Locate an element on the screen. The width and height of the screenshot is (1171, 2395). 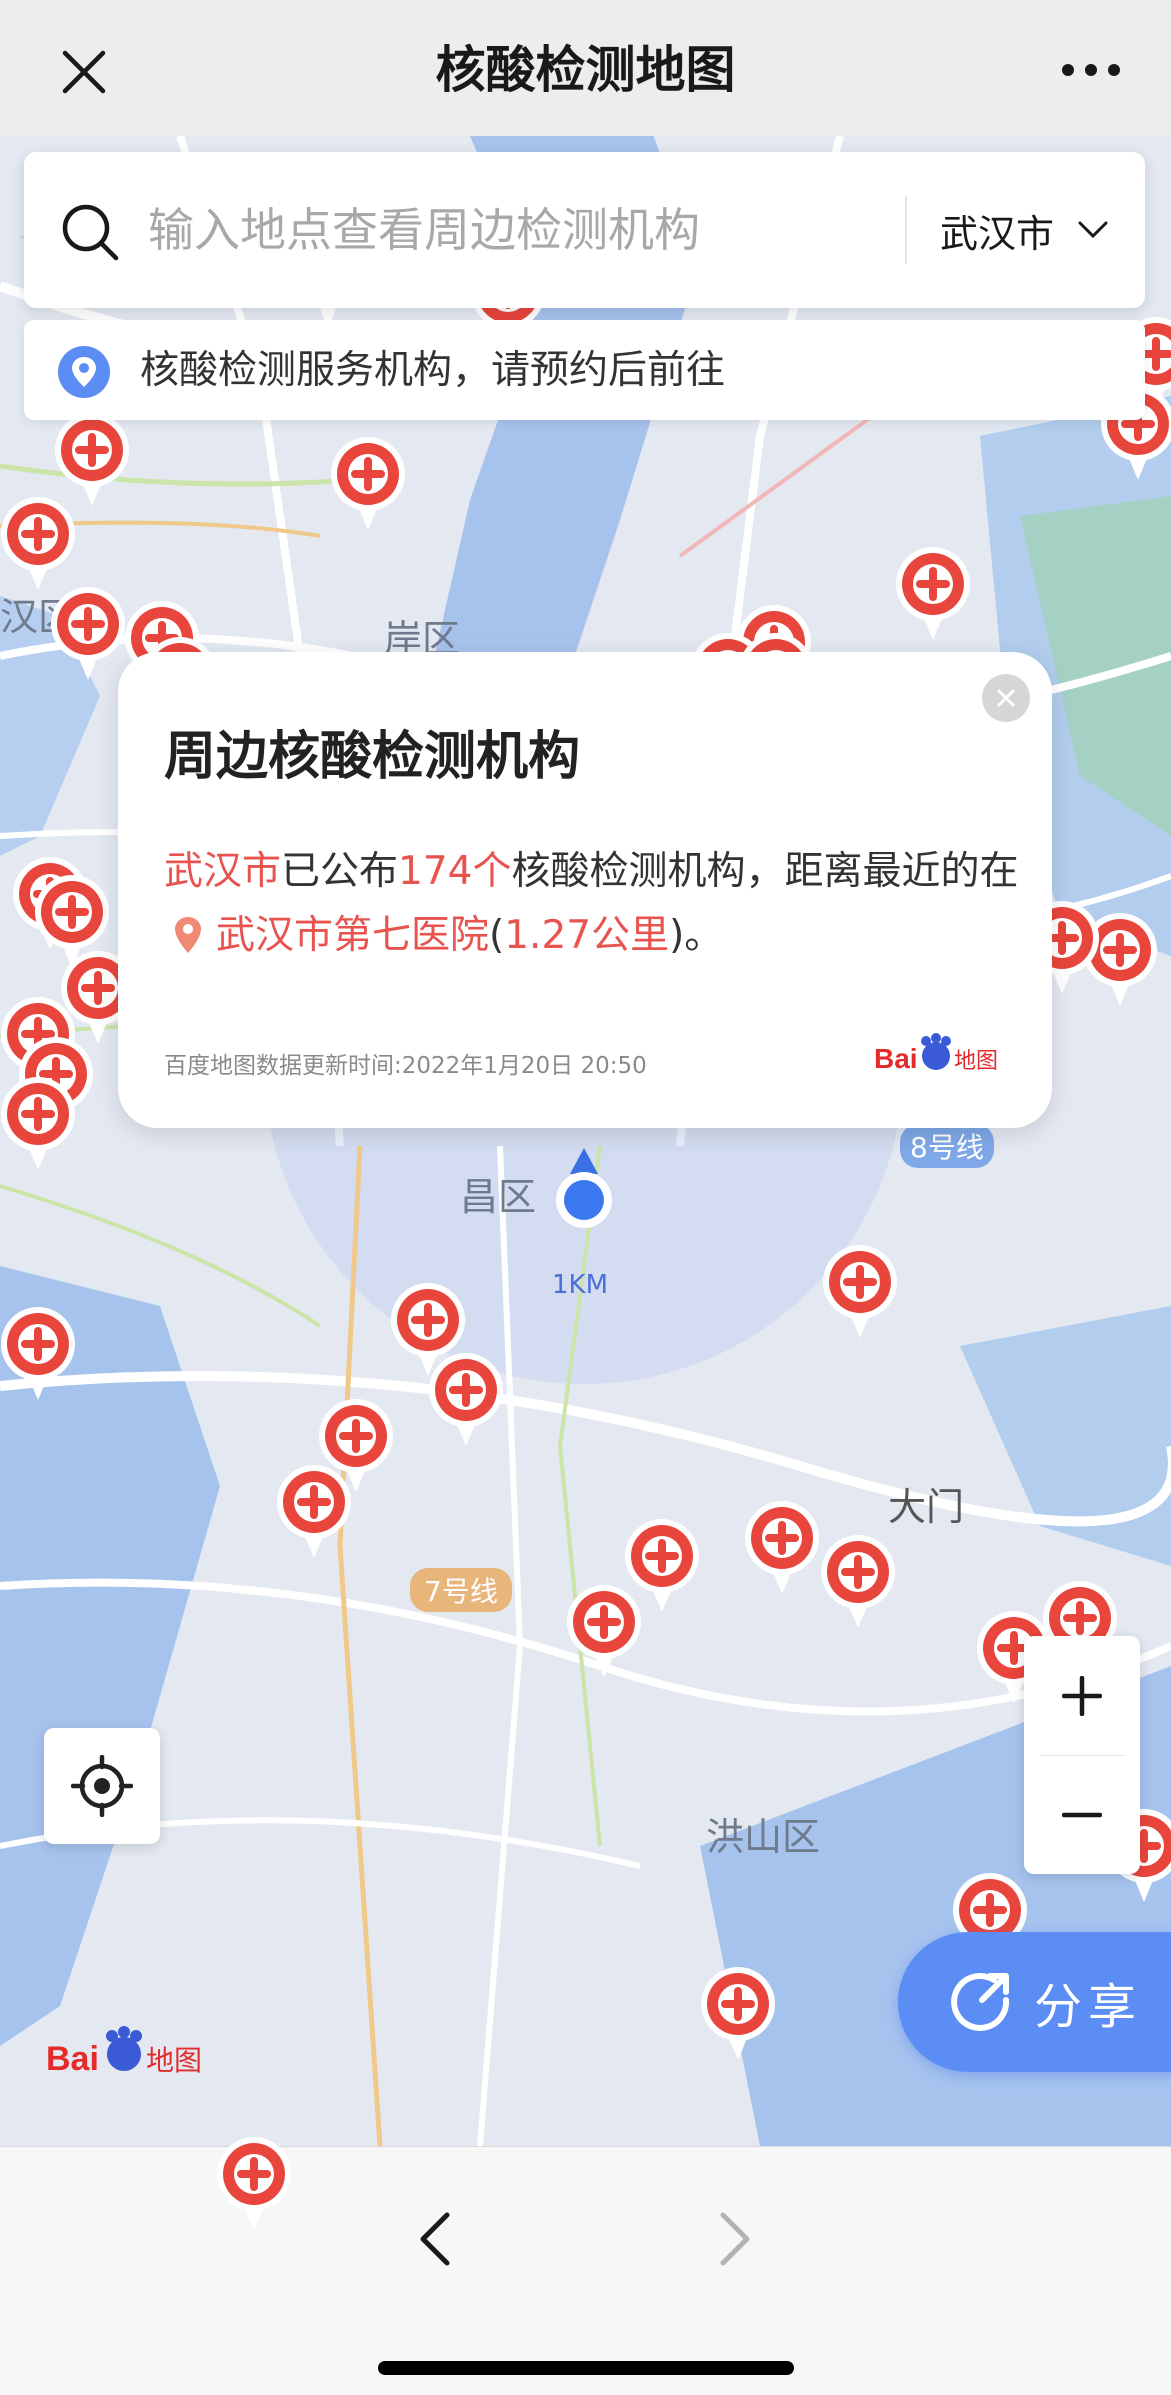
more-icon is located at coordinates (1091, 70).